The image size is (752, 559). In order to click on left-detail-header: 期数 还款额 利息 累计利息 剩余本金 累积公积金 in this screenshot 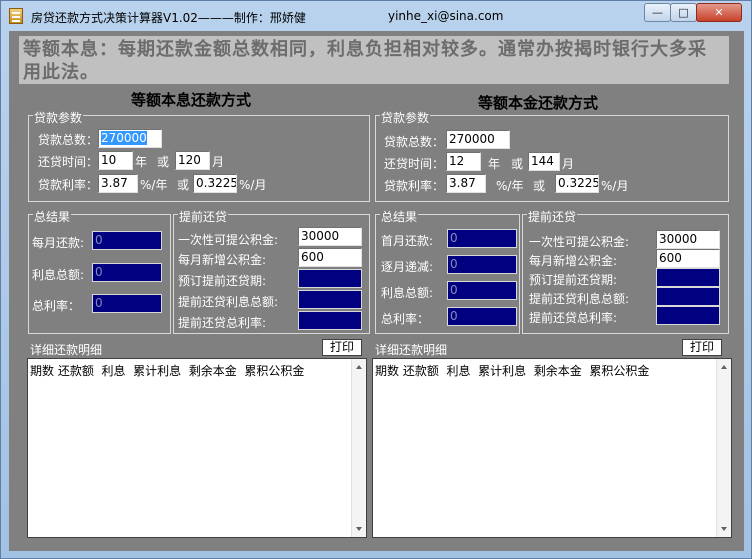, I will do `click(167, 371)`.